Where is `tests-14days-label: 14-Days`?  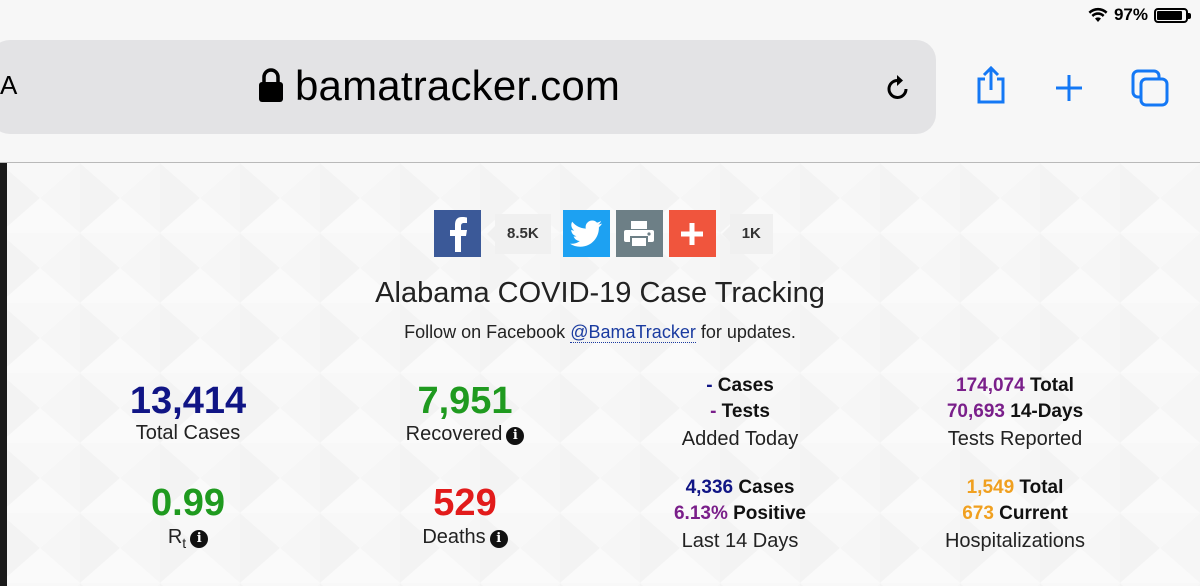 tests-14days-label: 14-Days is located at coordinates (1044, 411).